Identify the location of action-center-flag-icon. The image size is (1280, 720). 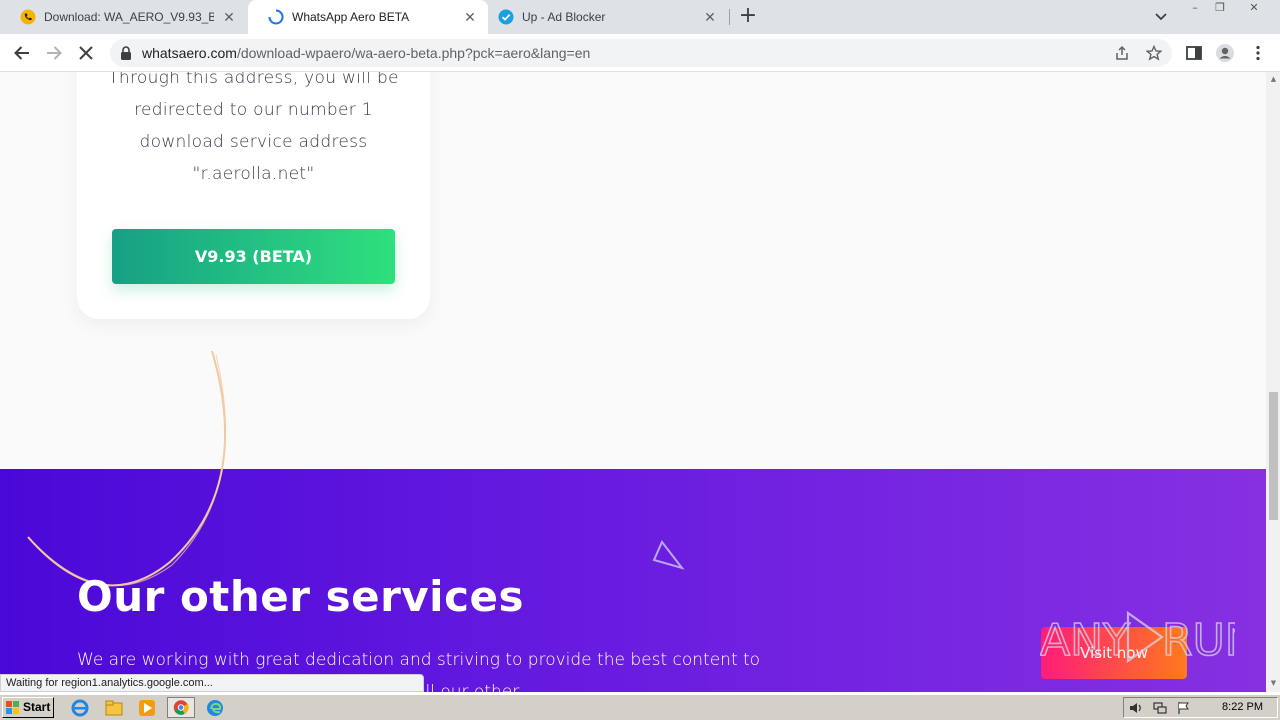
(1184, 708).